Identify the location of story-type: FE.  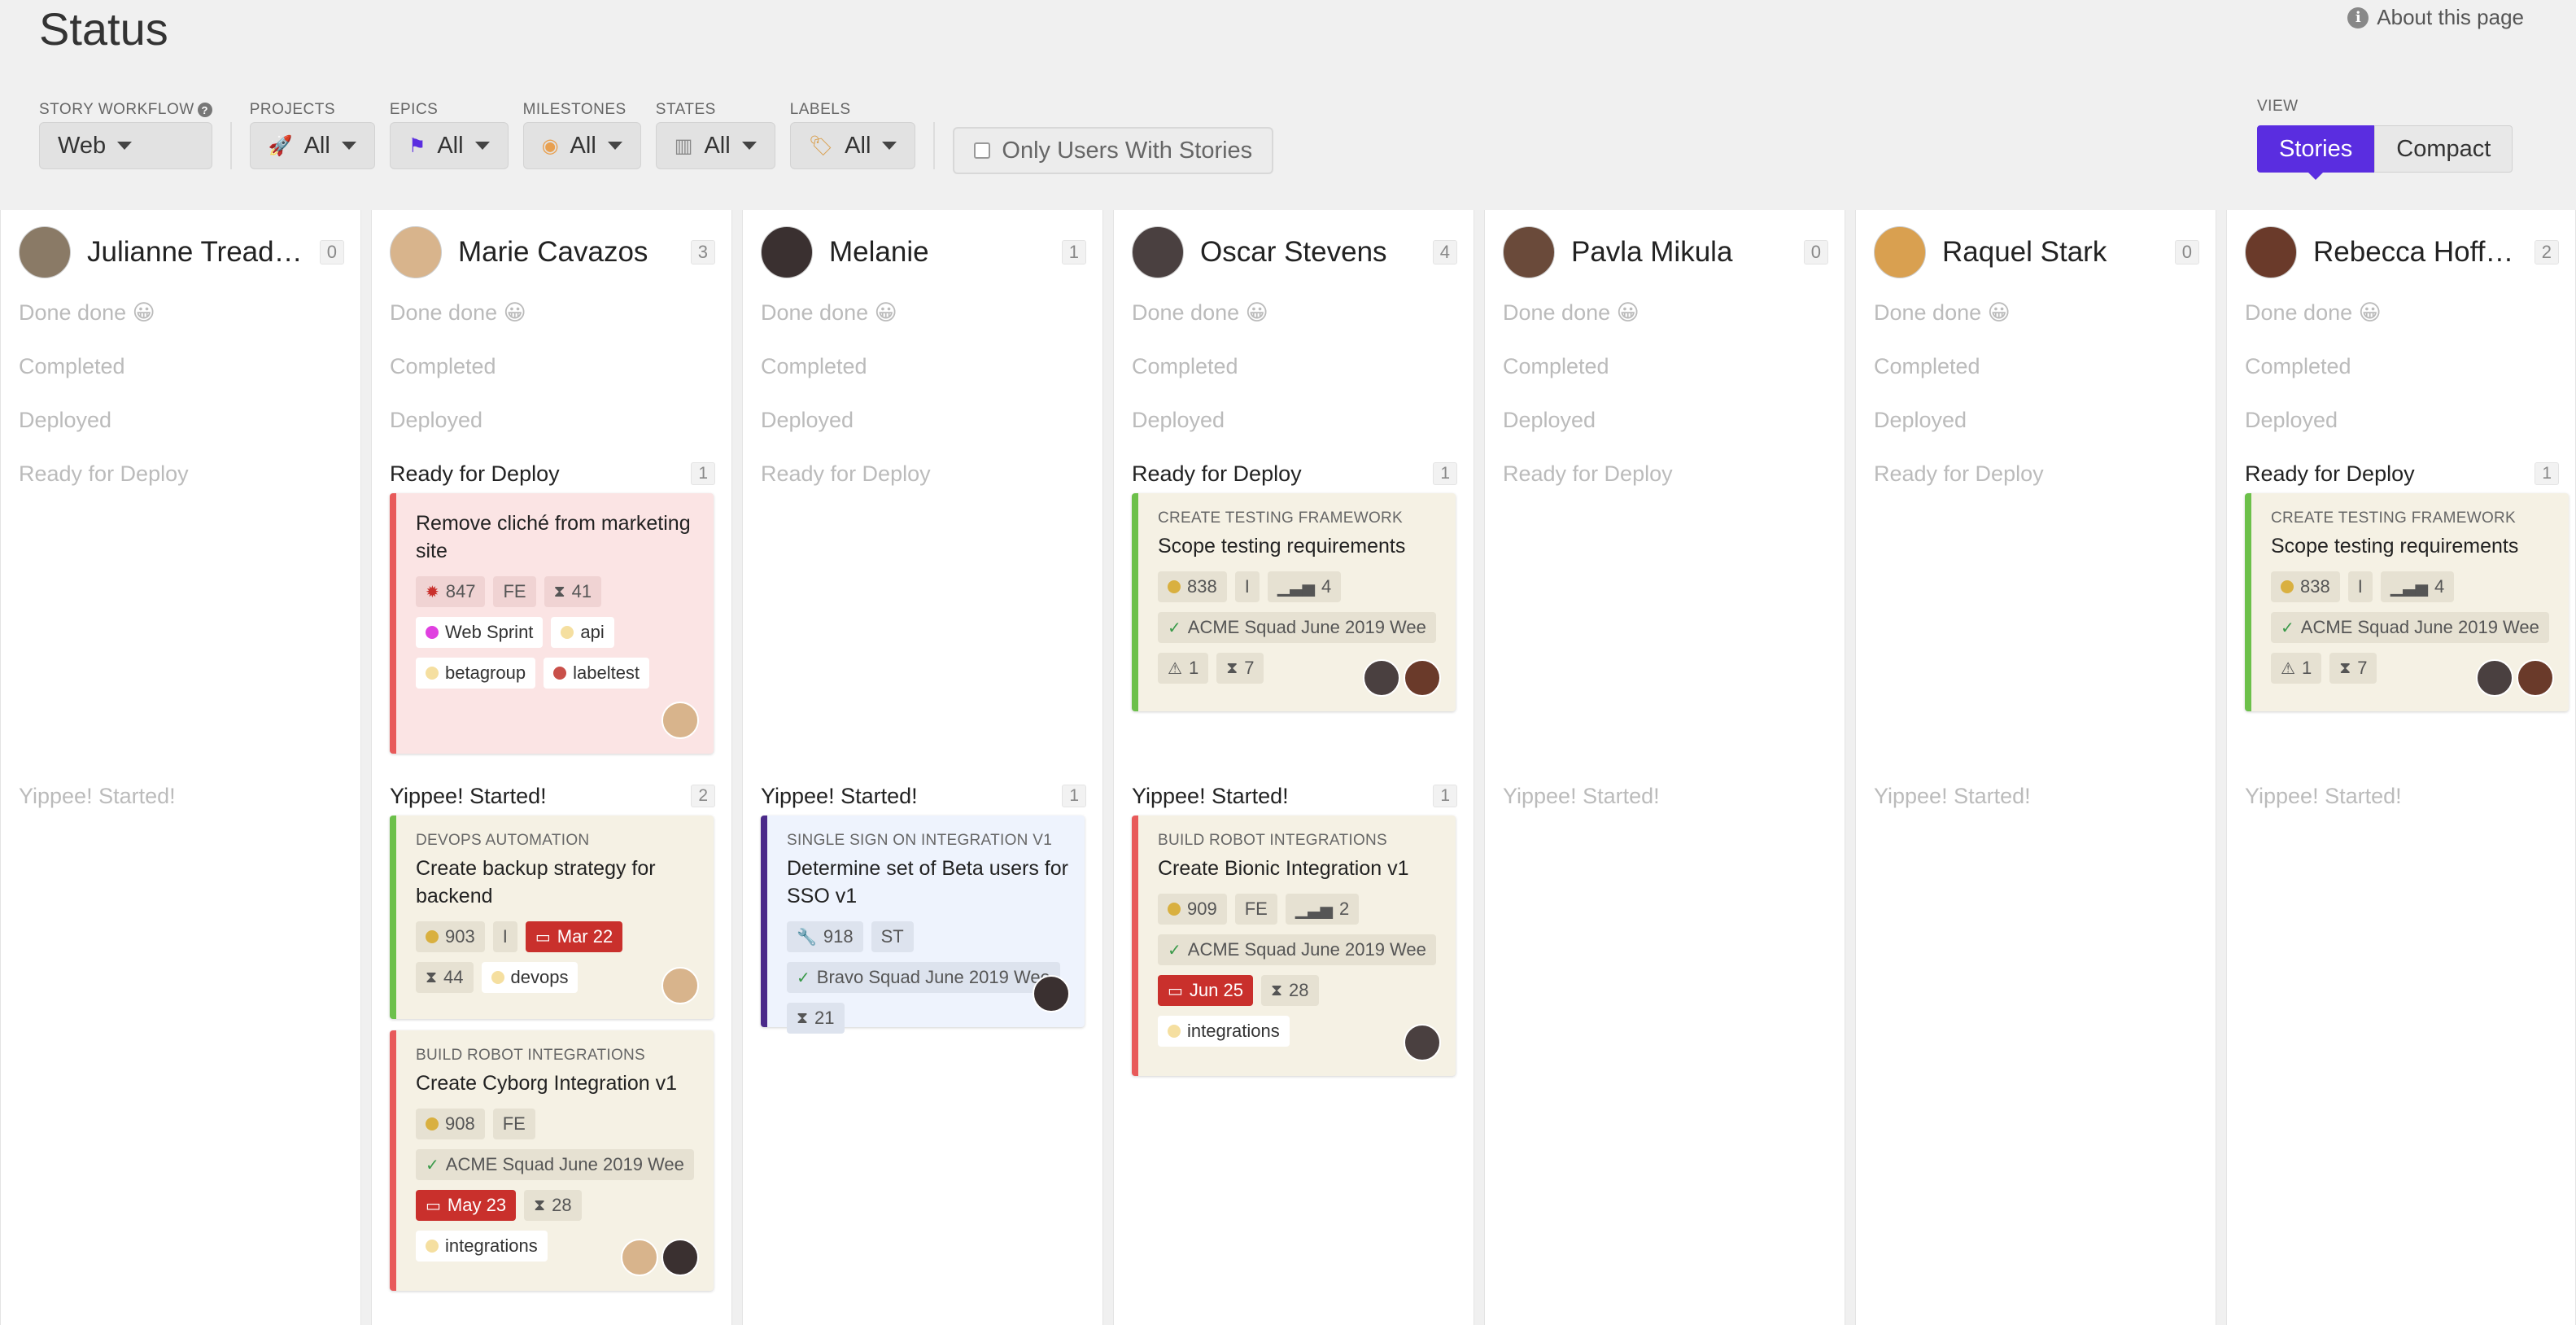
(513, 1124).